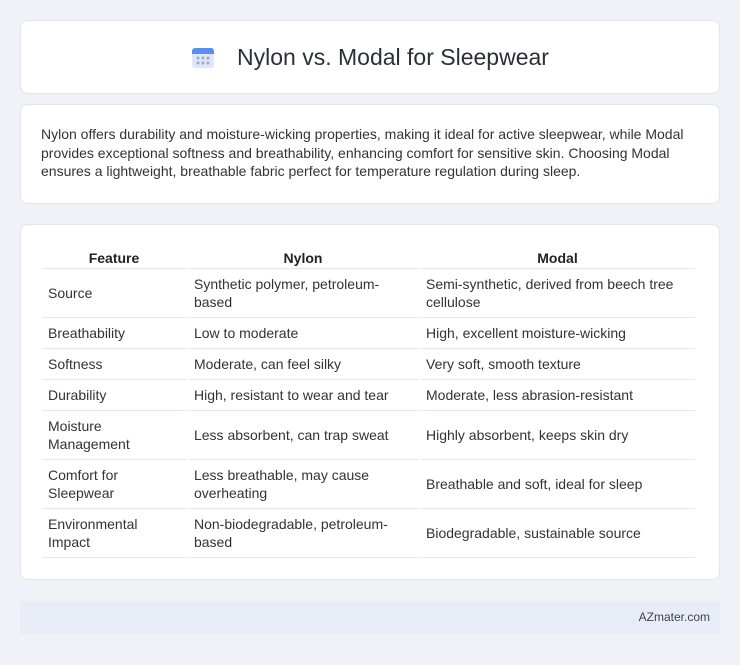  Describe the element at coordinates (302, 333) in the screenshot. I see `nylon-cell: Low to moderate` at that location.